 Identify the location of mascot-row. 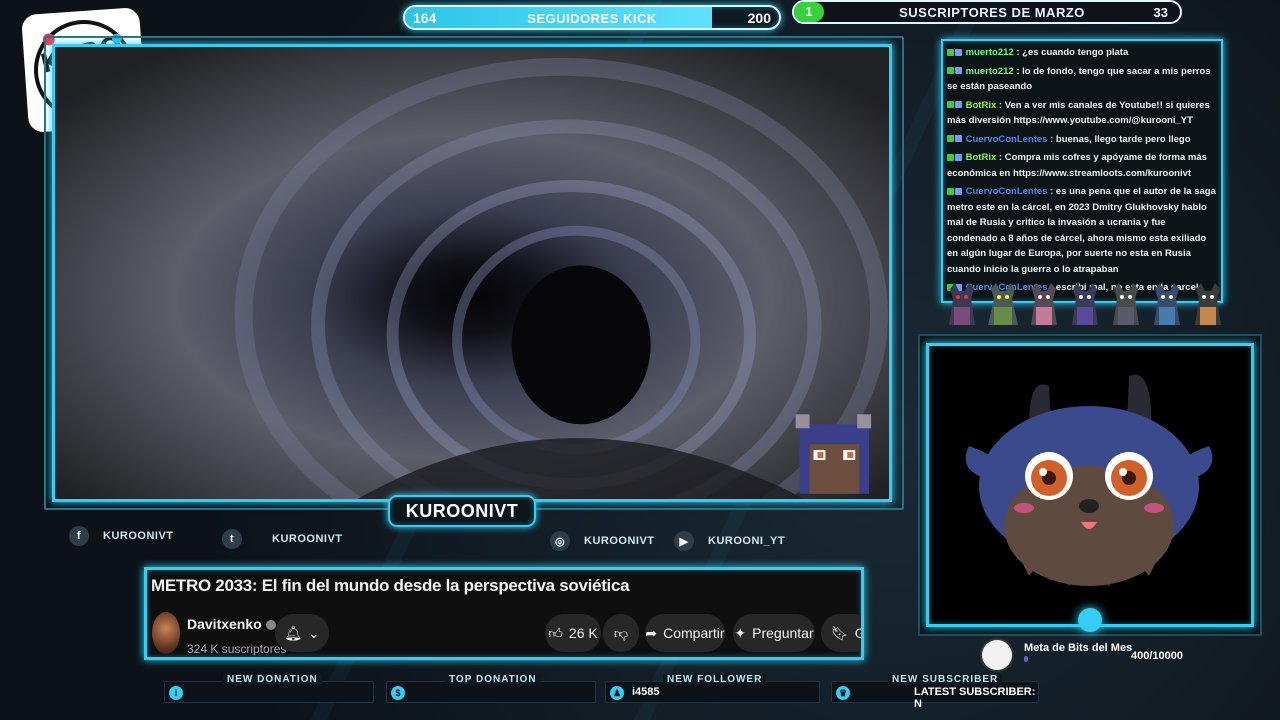
(1085, 307).